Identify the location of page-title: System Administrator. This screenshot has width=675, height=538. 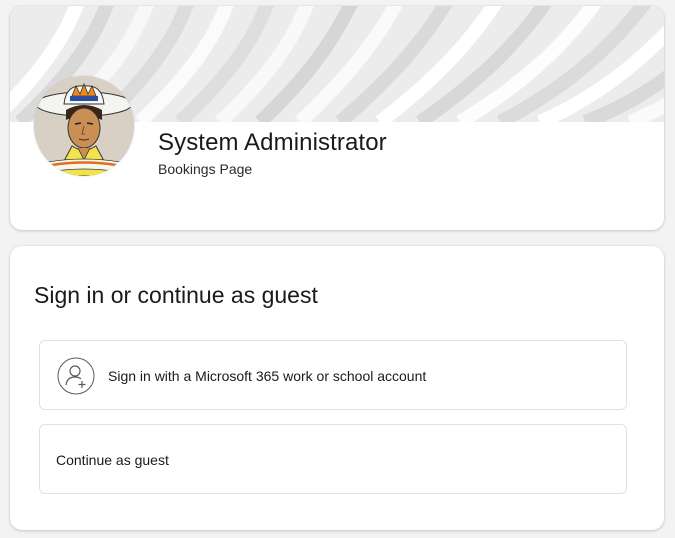
(272, 142).